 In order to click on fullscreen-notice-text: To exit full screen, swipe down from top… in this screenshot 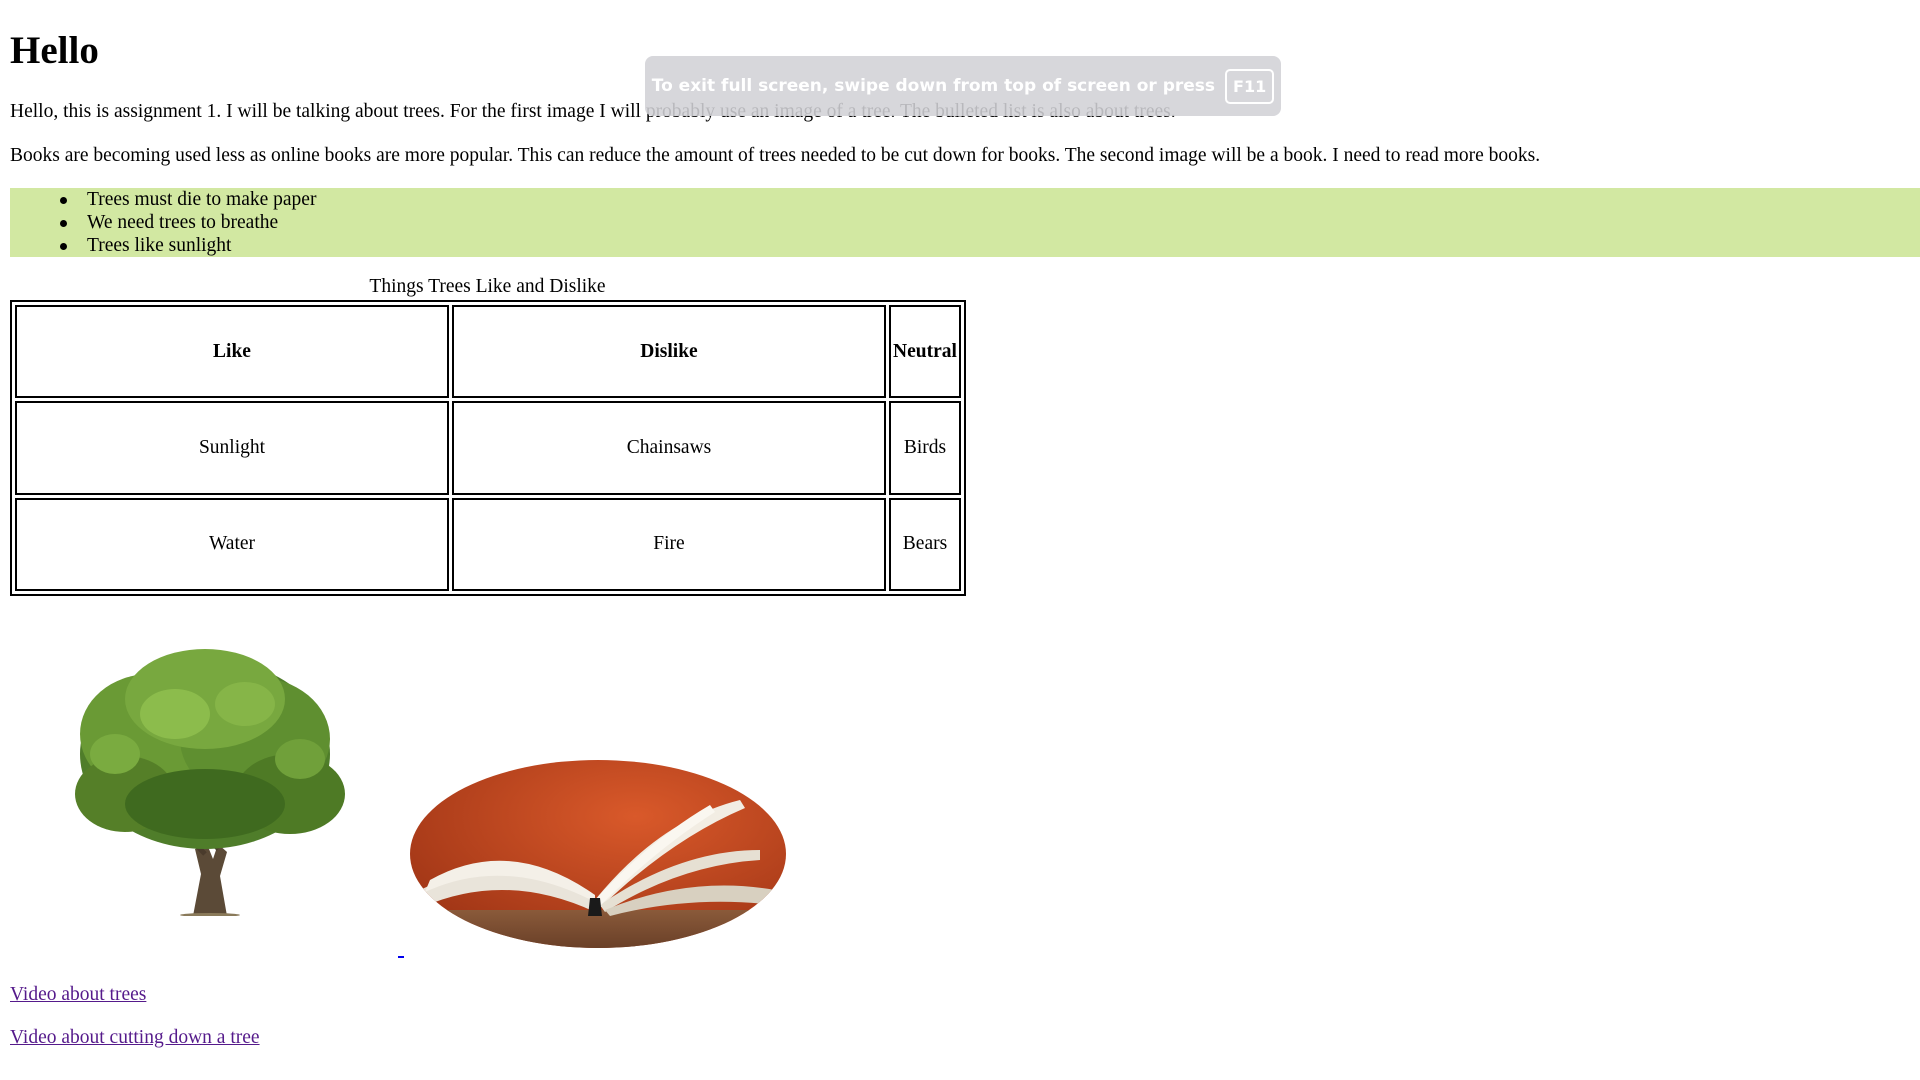, I will do `click(933, 86)`.